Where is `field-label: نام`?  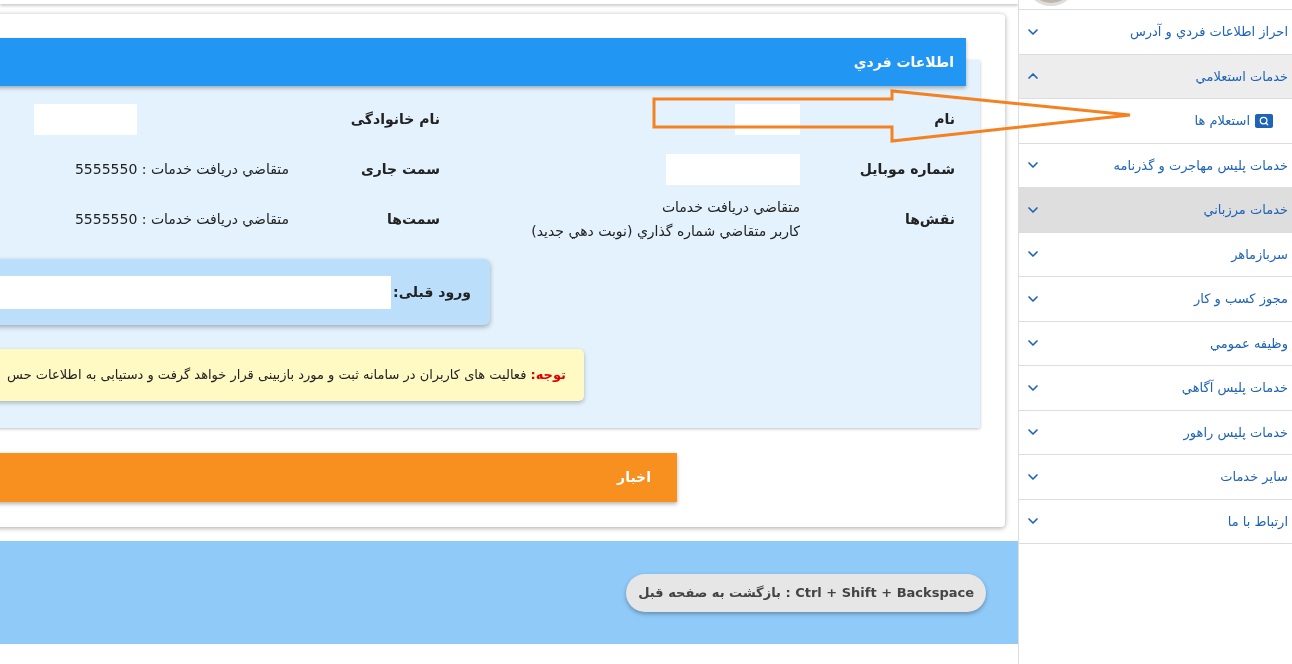 field-label: نام is located at coordinates (944, 119).